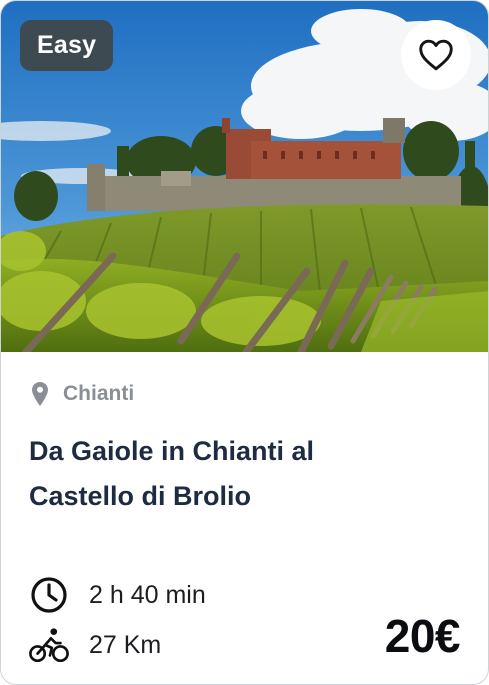 This screenshot has width=489, height=685. I want to click on heart-outline-icon, so click(436, 55).